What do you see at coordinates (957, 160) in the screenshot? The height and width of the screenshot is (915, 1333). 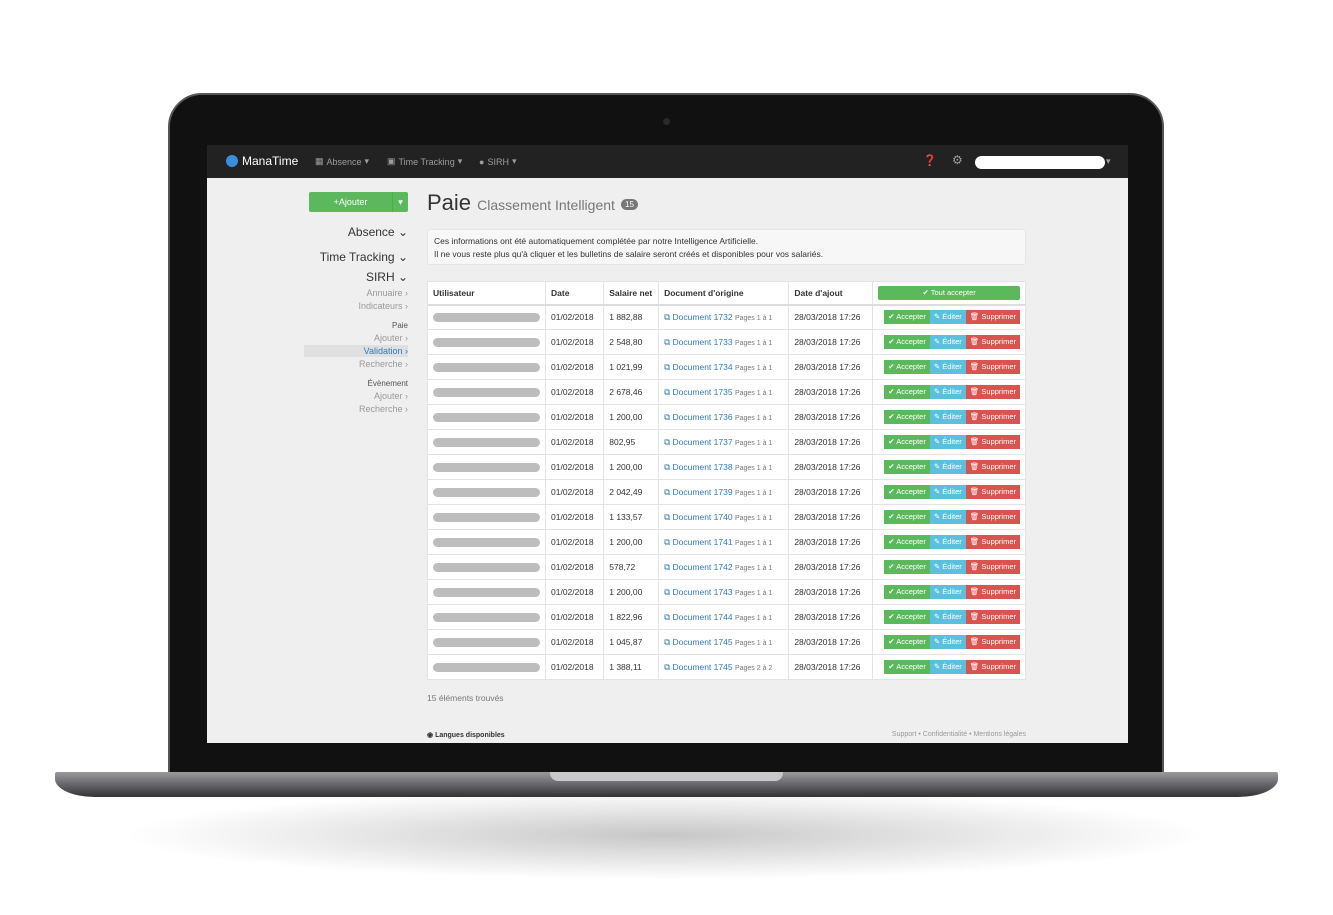 I see `gear-icon: ⚙` at bounding box center [957, 160].